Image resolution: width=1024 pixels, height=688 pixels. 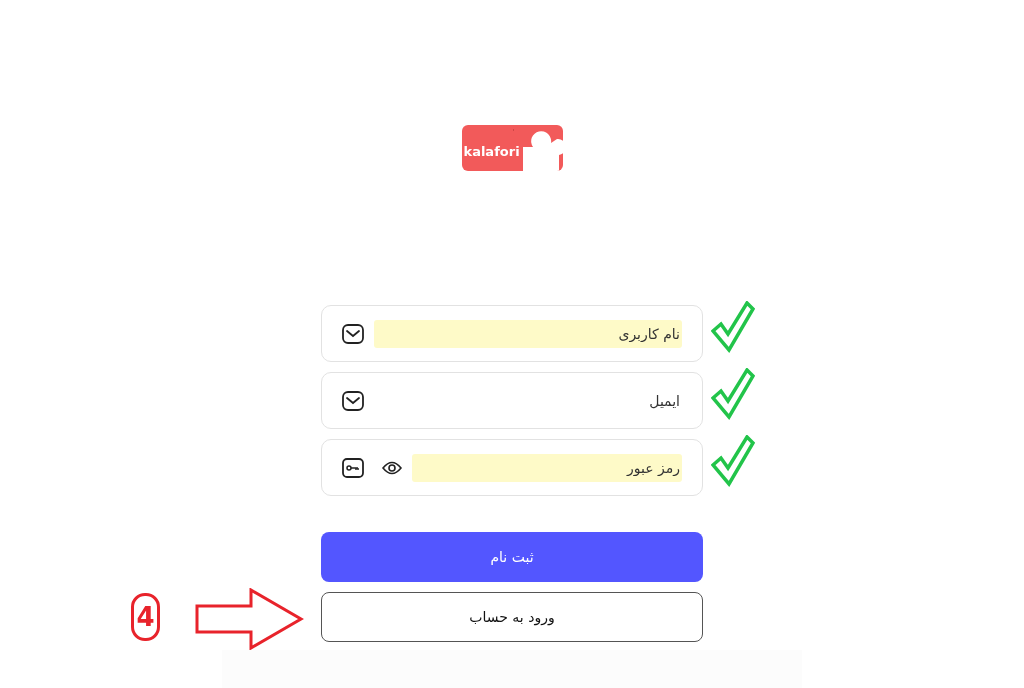 I want to click on login-button: ورود به حساب, so click(x=512, y=617).